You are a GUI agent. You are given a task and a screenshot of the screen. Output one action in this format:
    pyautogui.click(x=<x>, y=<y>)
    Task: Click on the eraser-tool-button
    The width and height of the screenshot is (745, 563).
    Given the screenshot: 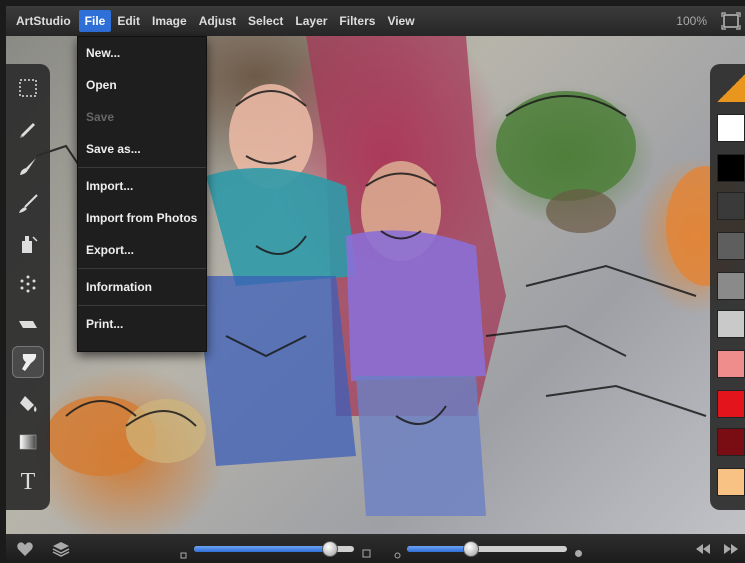 What is the action you would take?
    pyautogui.click(x=28, y=324)
    